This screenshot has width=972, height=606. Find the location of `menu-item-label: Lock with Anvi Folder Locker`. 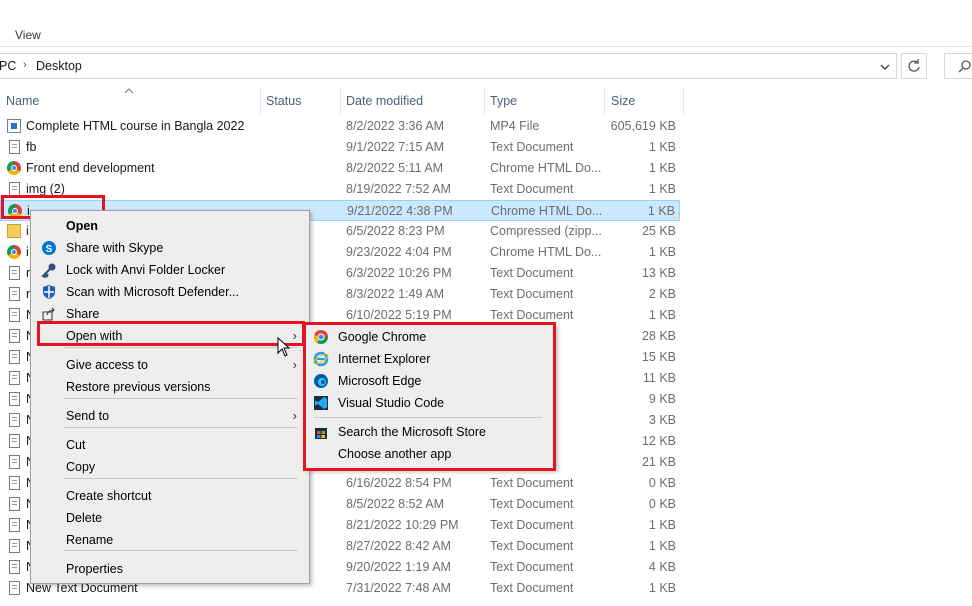

menu-item-label: Lock with Anvi Folder Locker is located at coordinates (146, 270).